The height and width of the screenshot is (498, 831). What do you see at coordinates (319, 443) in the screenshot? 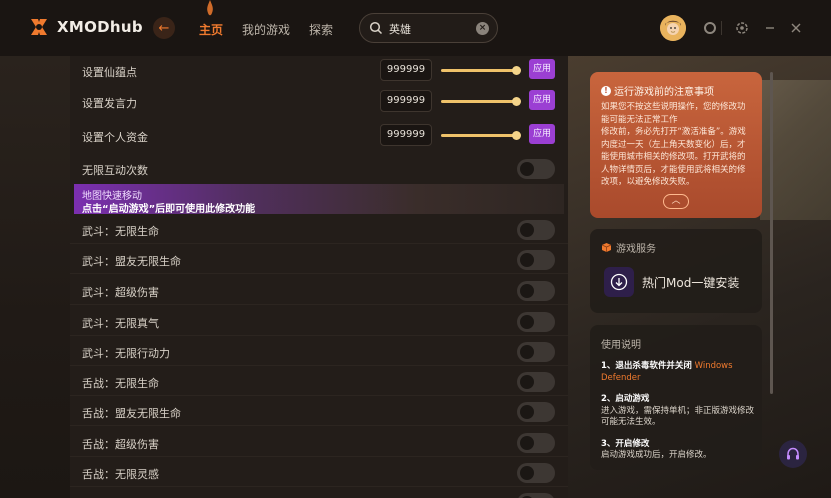
I see `option-row-toggle: 舌战：超级伤害` at bounding box center [319, 443].